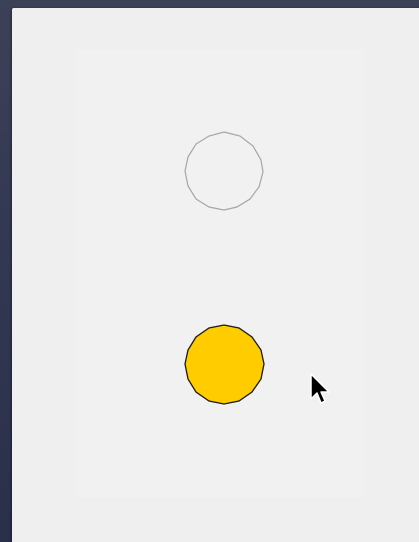 The height and width of the screenshot is (542, 419). What do you see at coordinates (320, 388) in the screenshot?
I see `arrow-cursor-icon` at bounding box center [320, 388].